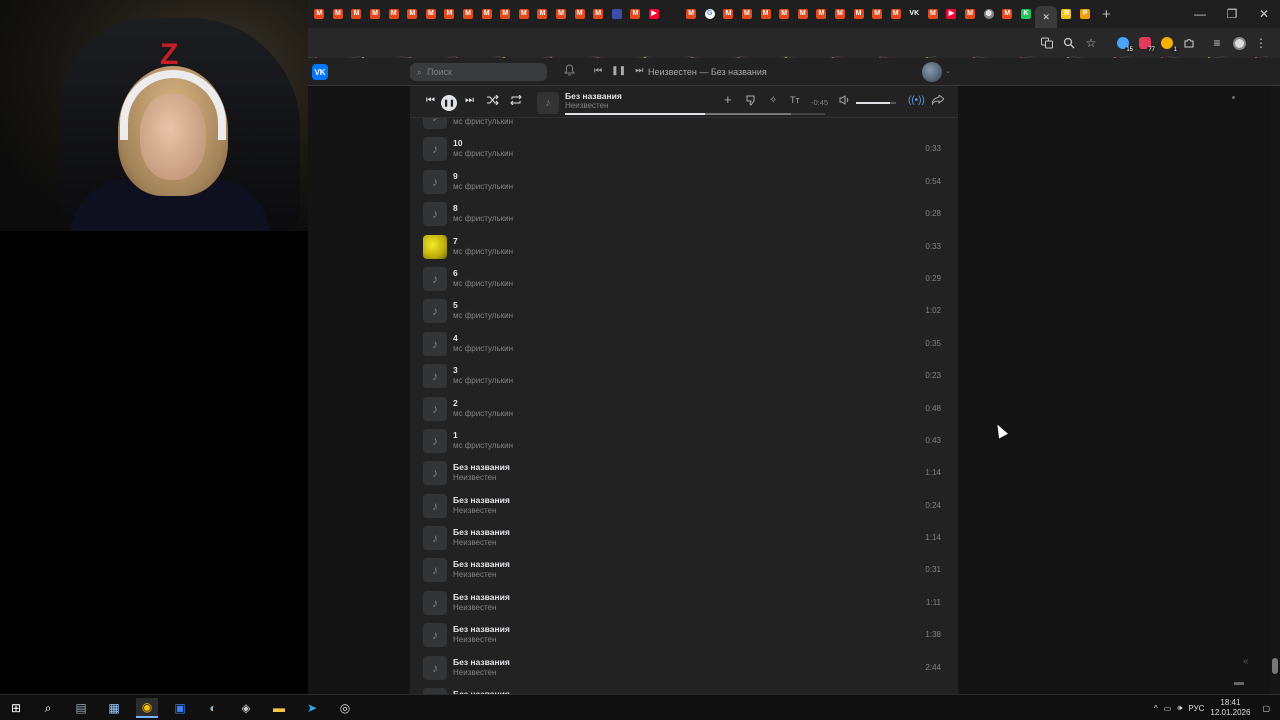  I want to click on track-row: ♪ Без названия Неизвестен 1:11, so click(684, 604).